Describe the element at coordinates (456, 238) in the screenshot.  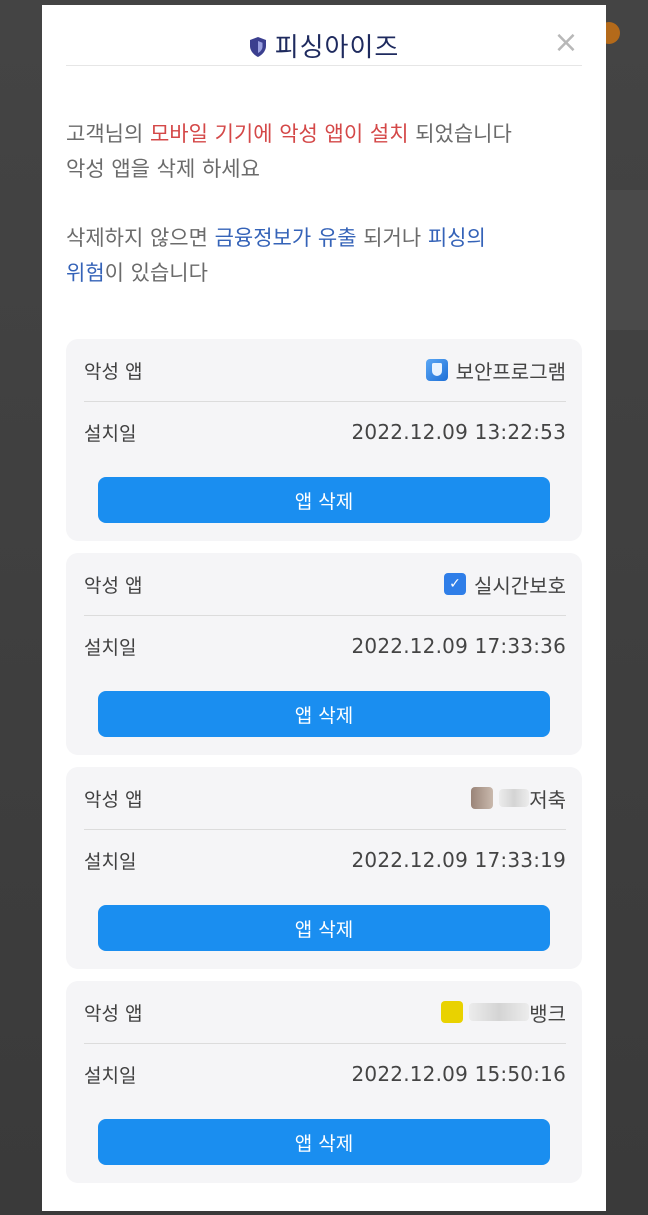
I see `message-highlight-blue: 피싱의` at that location.